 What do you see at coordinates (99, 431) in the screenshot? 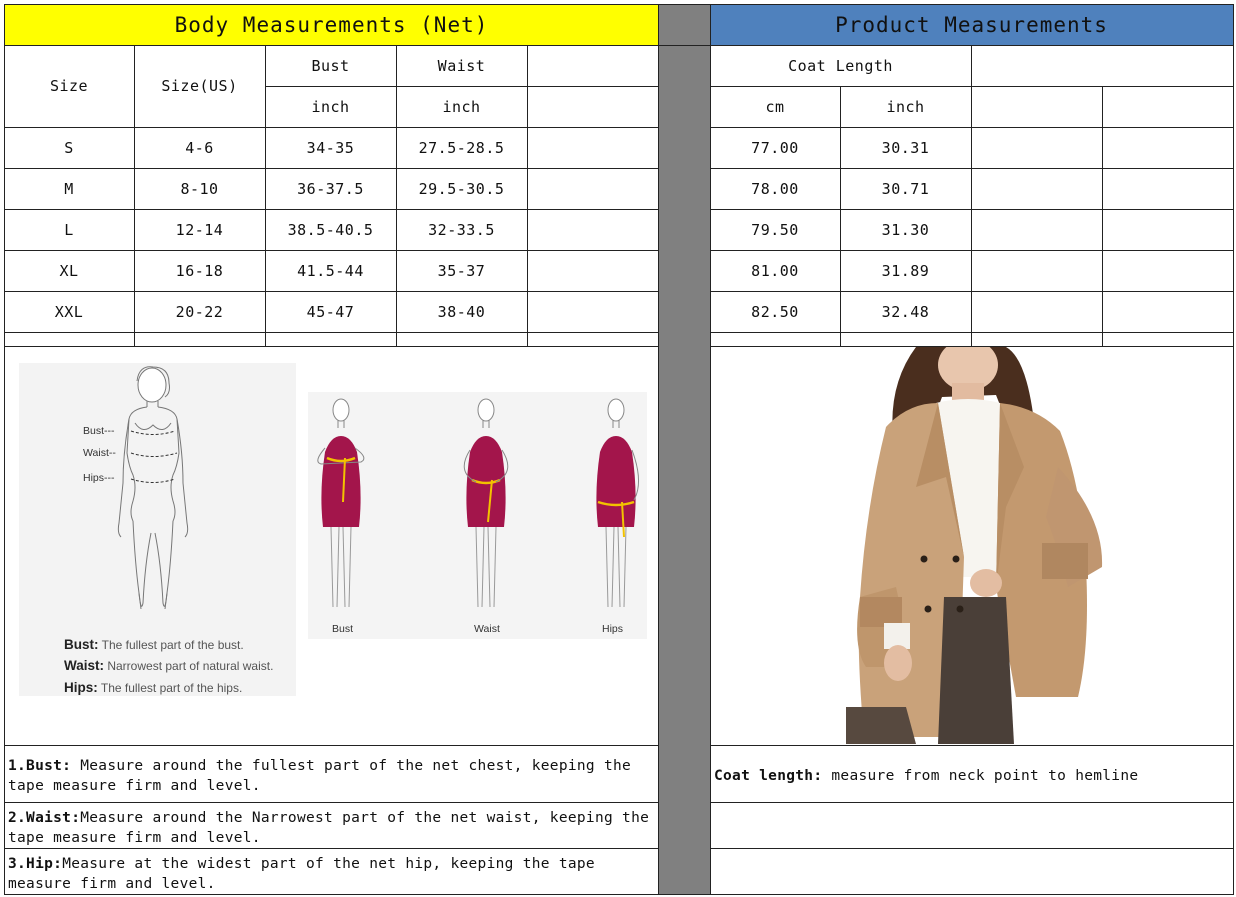
I see `bust-line-label: Bust---` at bounding box center [99, 431].